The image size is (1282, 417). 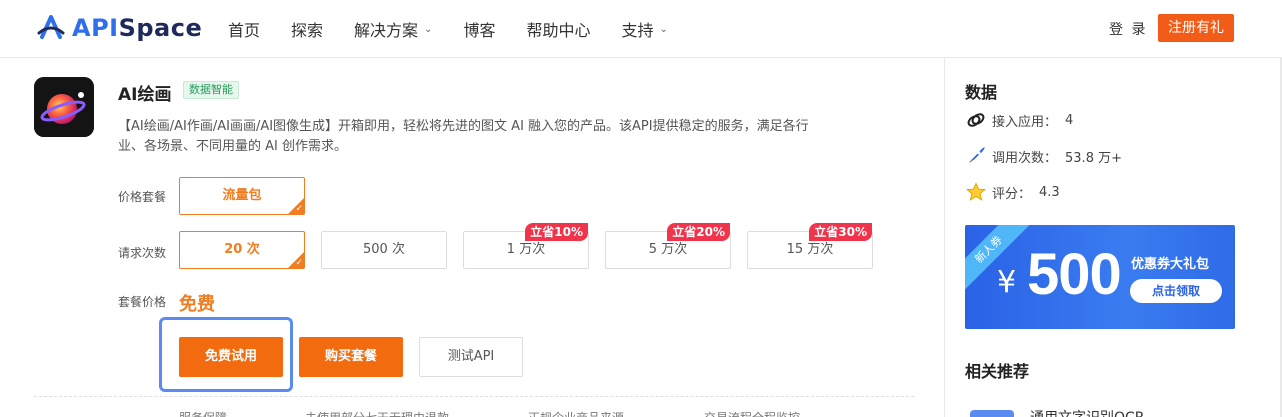 I want to click on stat-apps: 接入应用： 4, so click(x=1019, y=120).